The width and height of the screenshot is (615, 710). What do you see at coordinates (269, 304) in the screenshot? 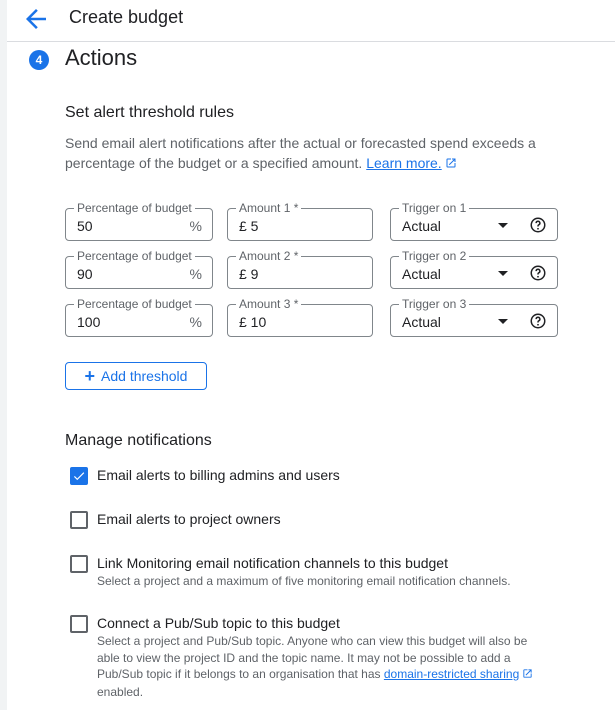
I see `amount-label-3: Amount 3 *` at bounding box center [269, 304].